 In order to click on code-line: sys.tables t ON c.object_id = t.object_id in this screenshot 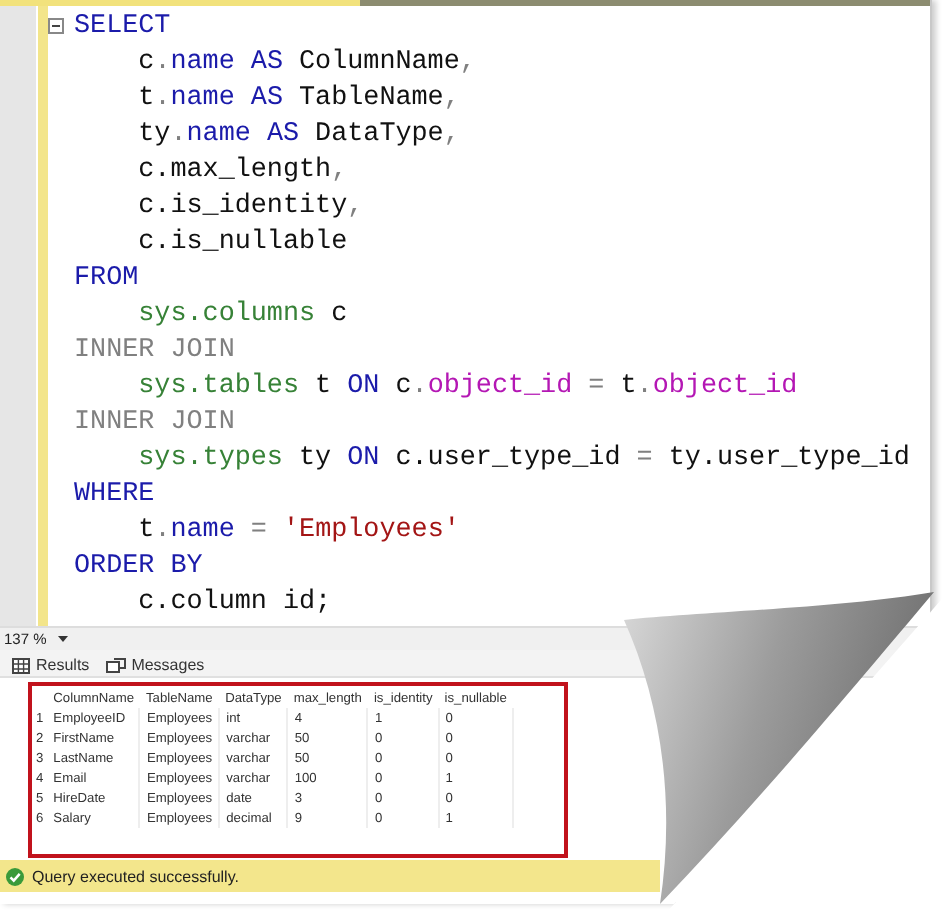, I will do `click(468, 388)`.